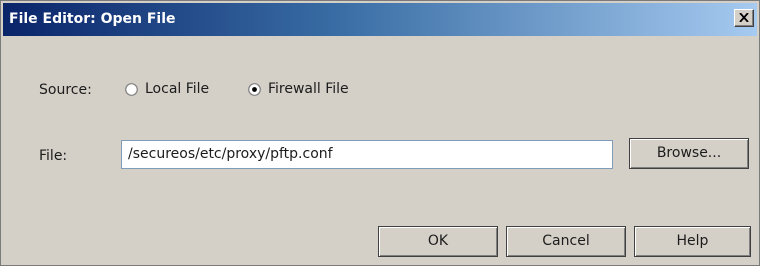 The height and width of the screenshot is (268, 762). What do you see at coordinates (692, 241) in the screenshot?
I see `help-button: Help` at bounding box center [692, 241].